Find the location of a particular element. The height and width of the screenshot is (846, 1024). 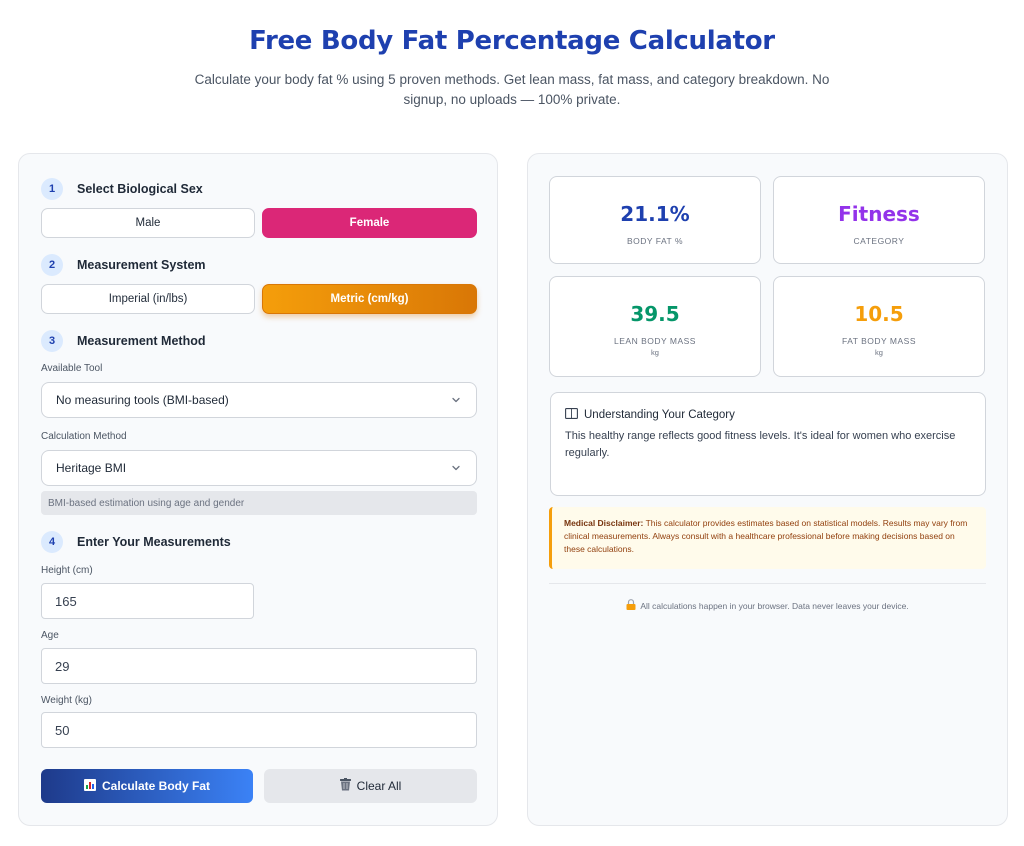

tool-label: Available Tool is located at coordinates (72, 368).